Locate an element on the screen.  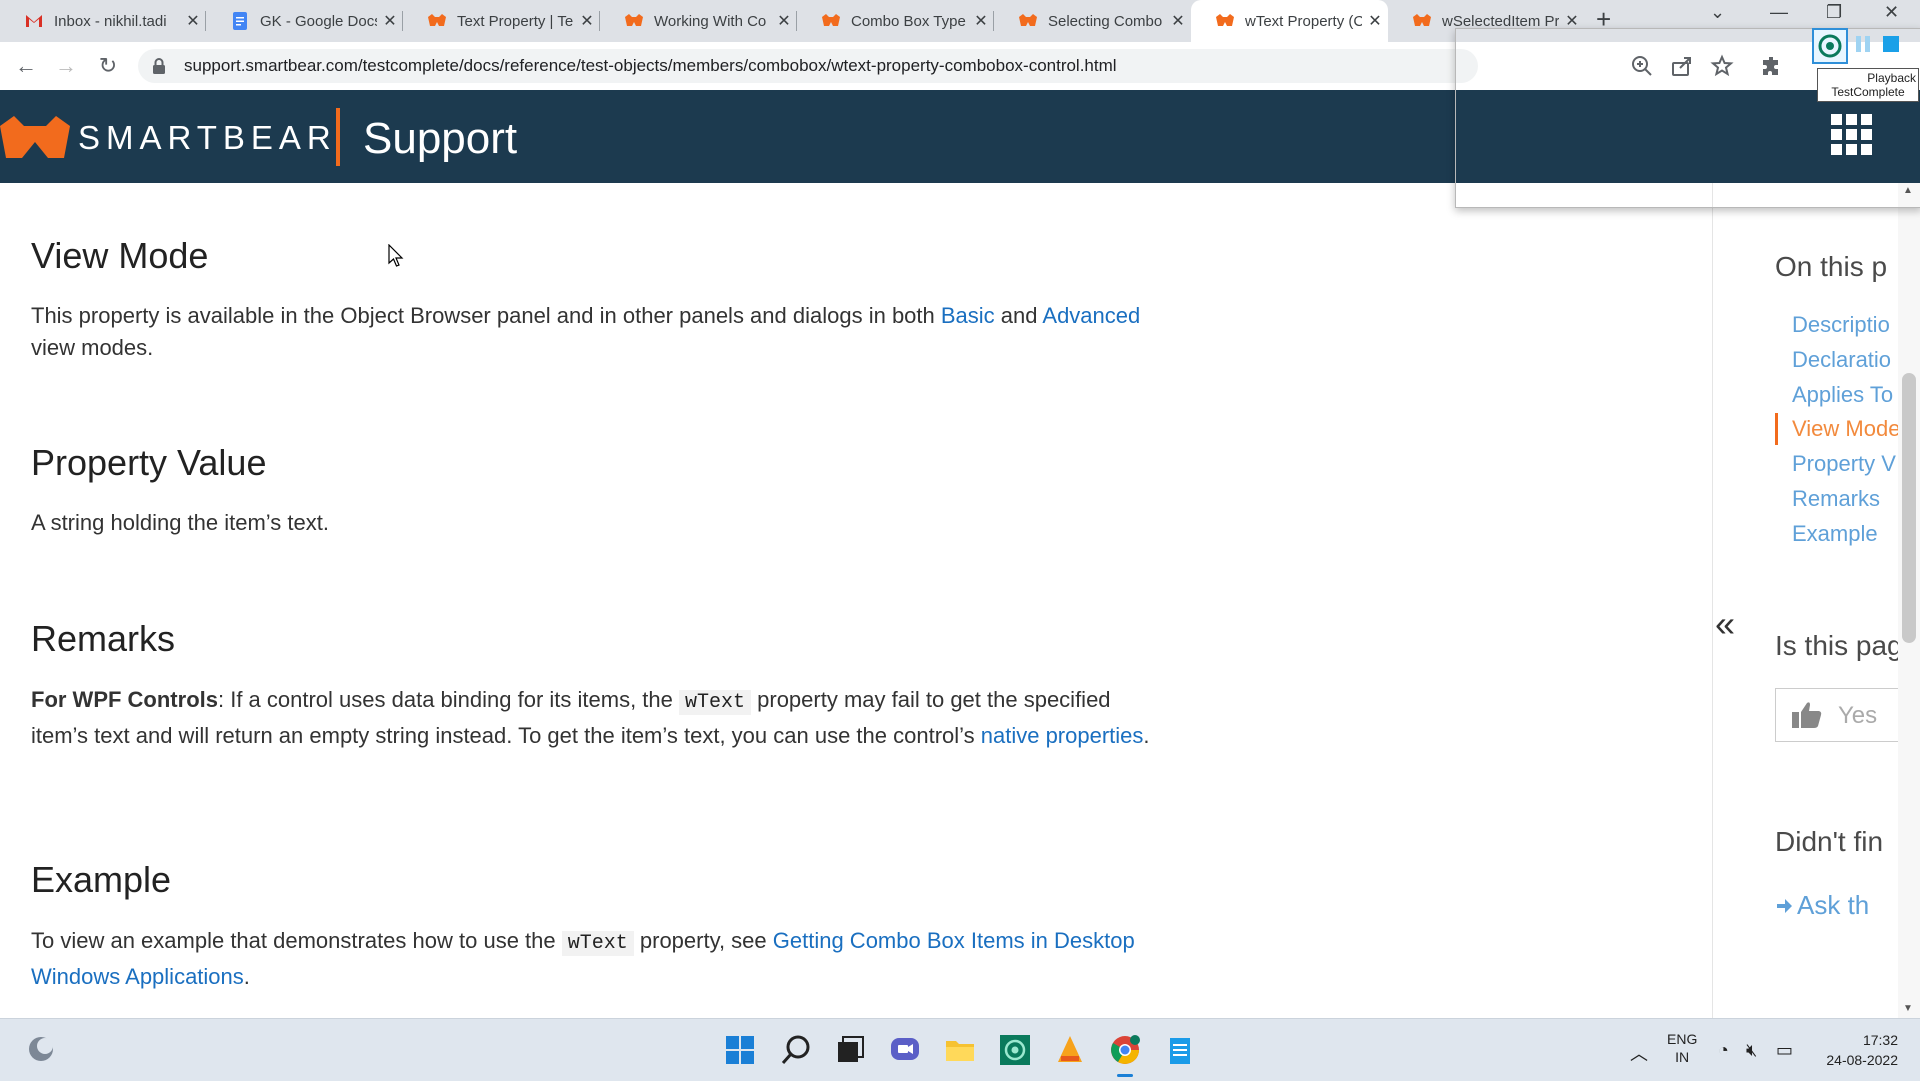
yes-label: Yes is located at coordinates (1858, 715).